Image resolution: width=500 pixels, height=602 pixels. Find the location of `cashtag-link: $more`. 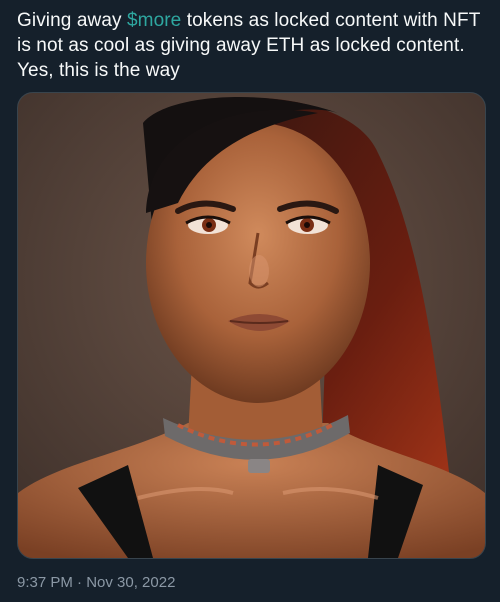

cashtag-link: $more is located at coordinates (154, 20).